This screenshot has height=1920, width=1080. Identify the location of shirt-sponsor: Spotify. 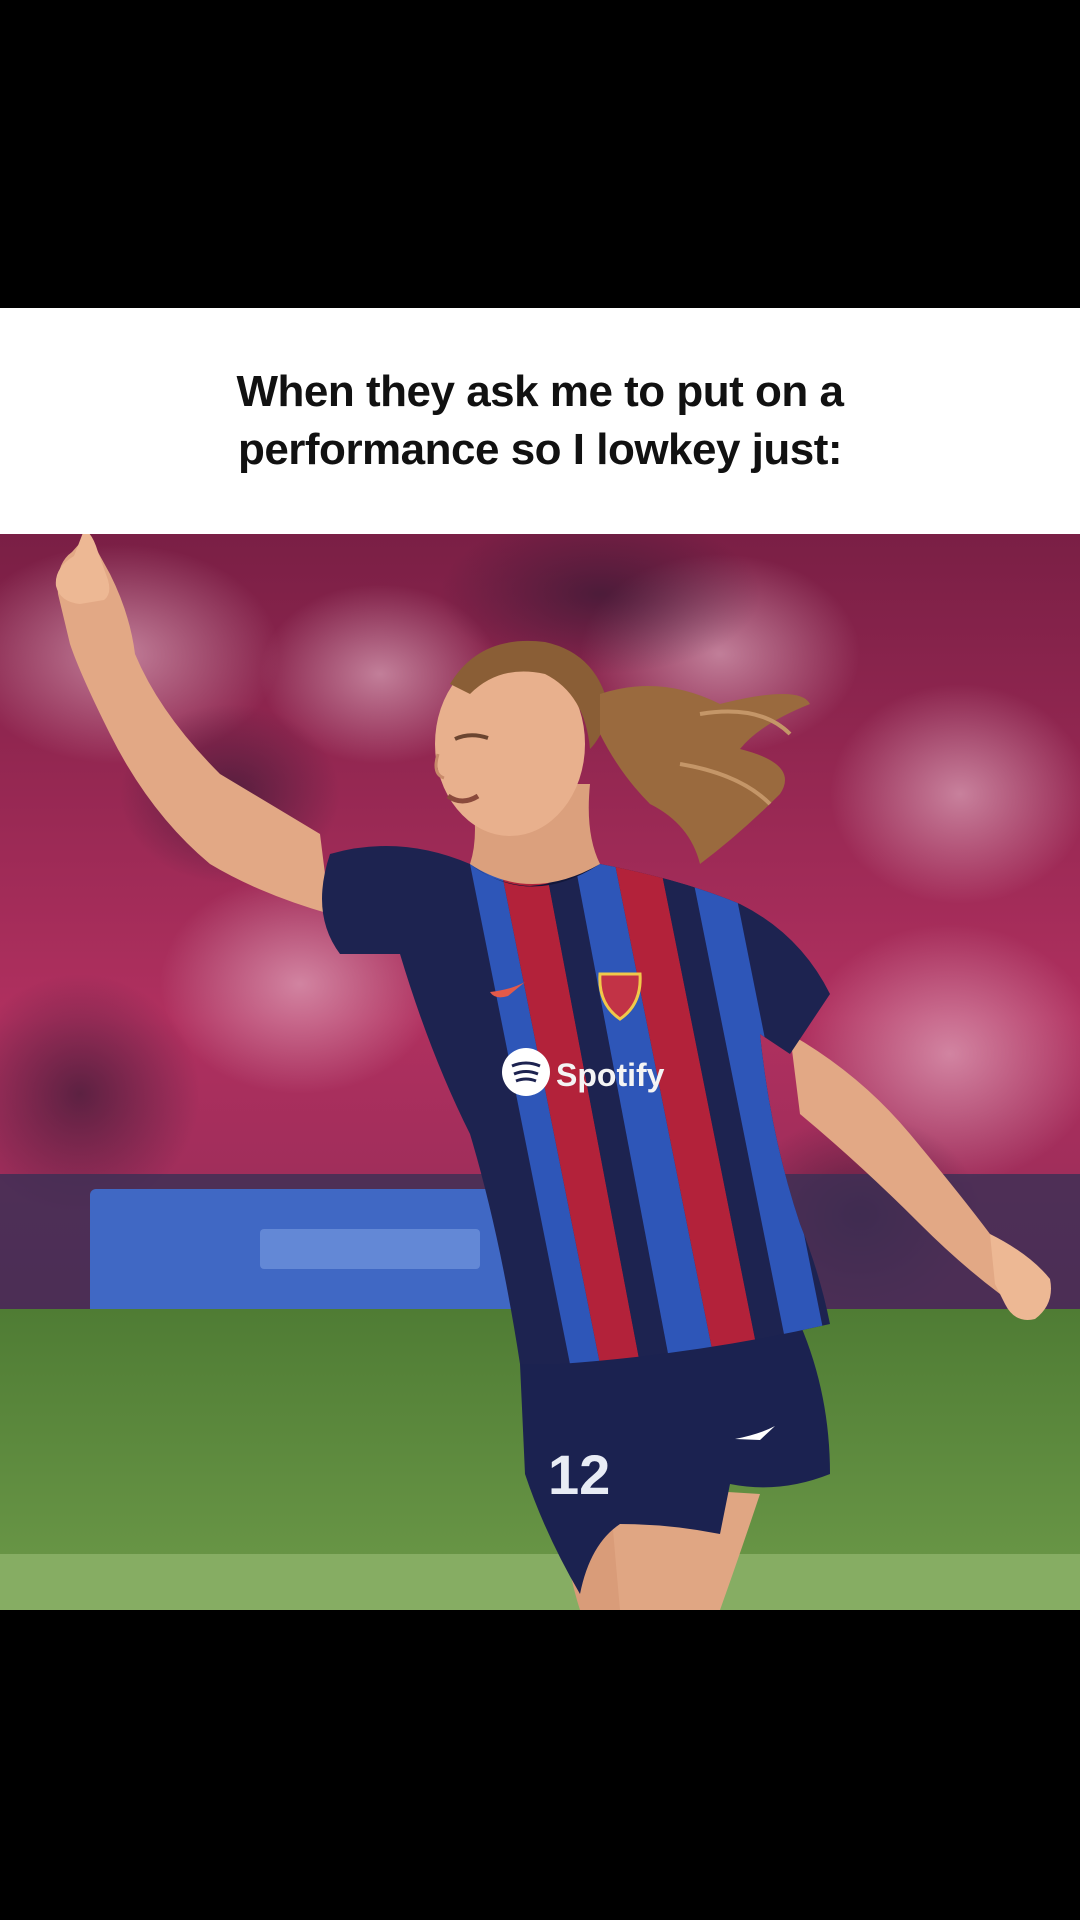
(610, 1075).